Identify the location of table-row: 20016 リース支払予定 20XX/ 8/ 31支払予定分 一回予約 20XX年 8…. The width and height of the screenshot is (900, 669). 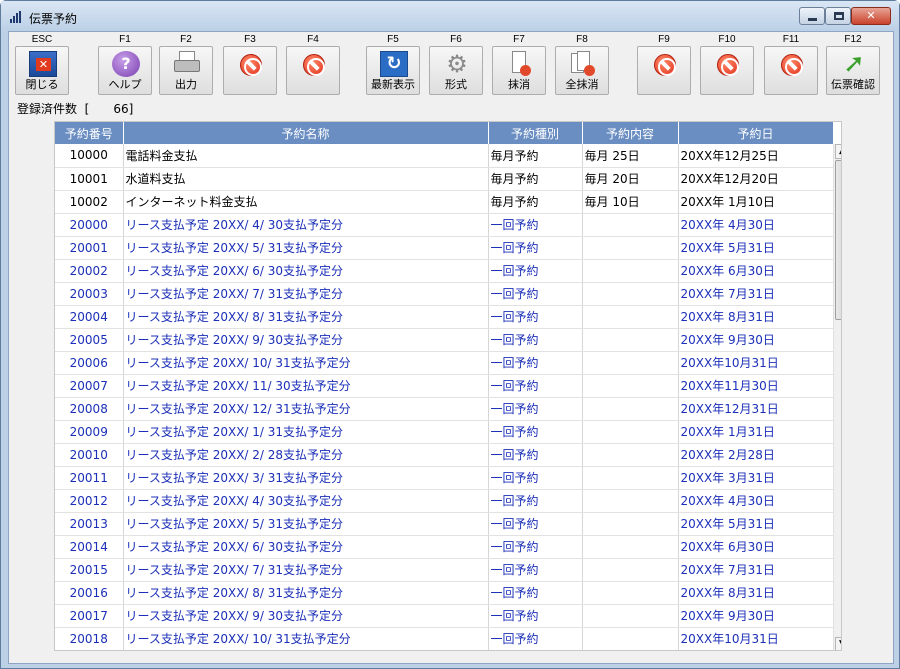
(444, 593).